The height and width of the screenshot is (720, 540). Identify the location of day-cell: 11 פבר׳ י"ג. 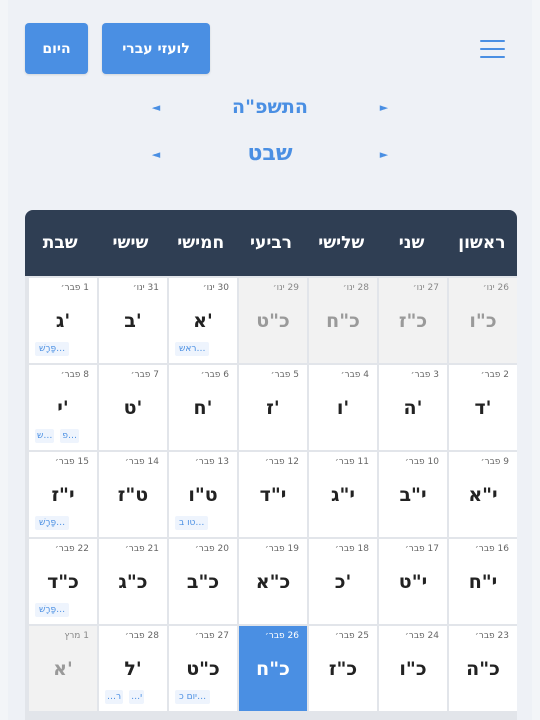
(343, 494).